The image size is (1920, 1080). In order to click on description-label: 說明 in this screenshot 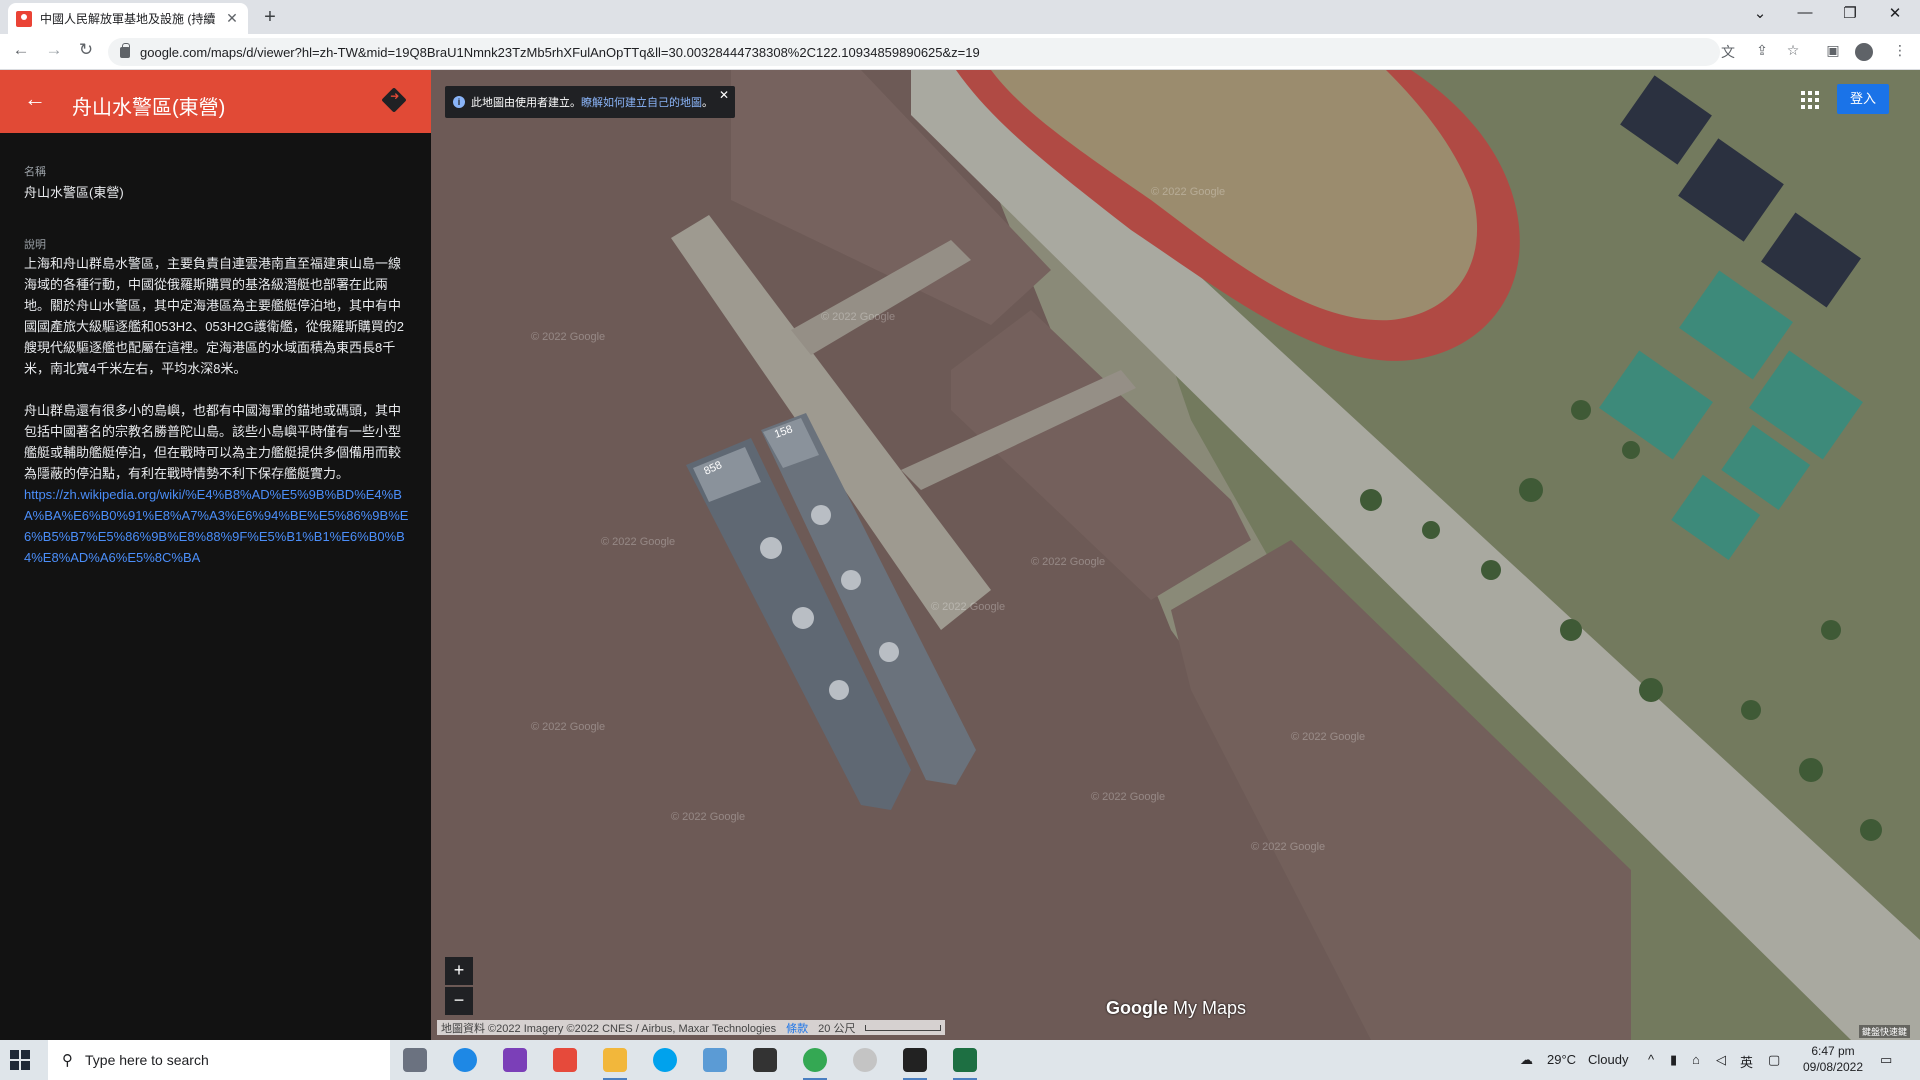, I will do `click(35, 245)`.